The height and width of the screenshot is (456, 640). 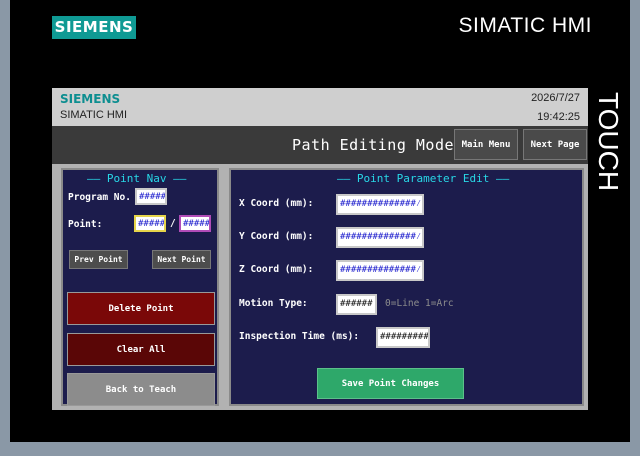 I want to click on point-nav-title: —— Point Nav ——, so click(x=137, y=178).